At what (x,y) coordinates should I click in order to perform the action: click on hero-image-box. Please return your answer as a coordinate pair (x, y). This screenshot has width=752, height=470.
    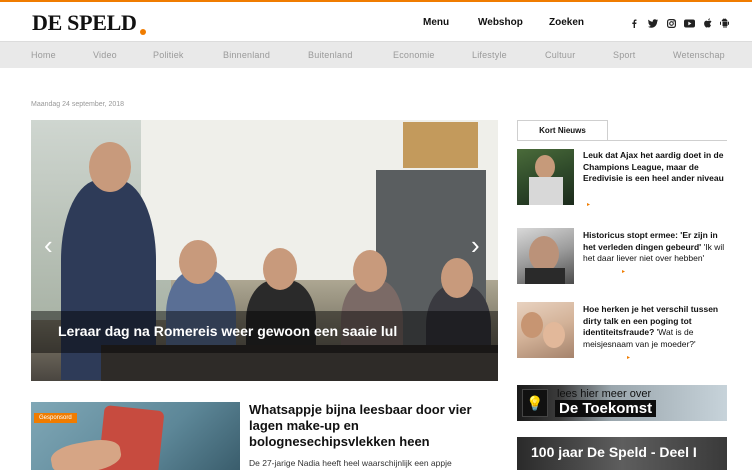
    Looking at the image, I should click on (440, 145).